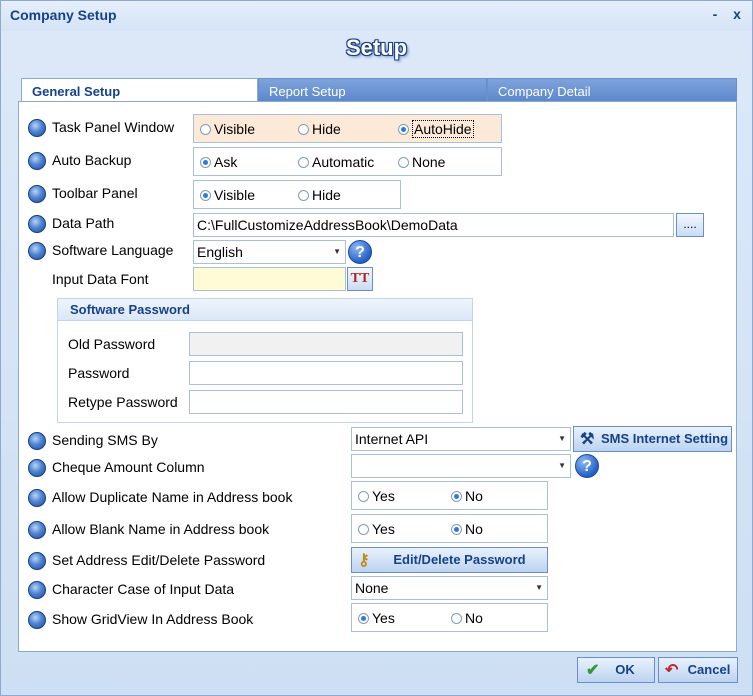 The height and width of the screenshot is (696, 753). I want to click on group-header: Software Password, so click(265, 310).